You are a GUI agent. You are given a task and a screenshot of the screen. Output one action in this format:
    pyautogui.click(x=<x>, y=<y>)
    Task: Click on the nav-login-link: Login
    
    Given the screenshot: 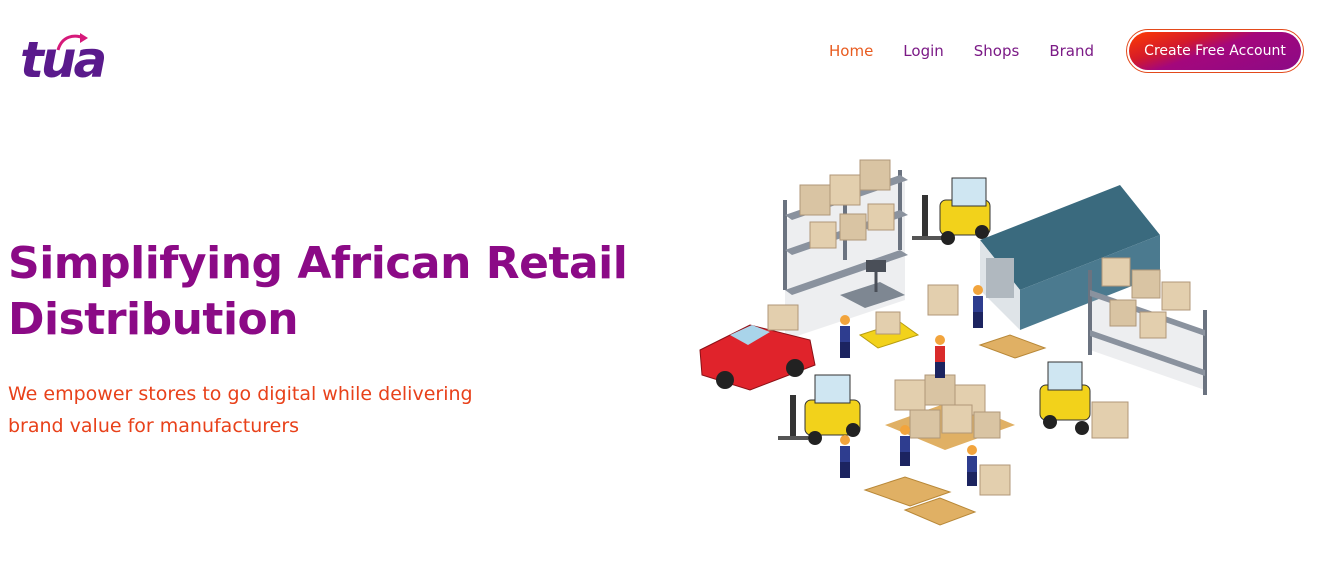 What is the action you would take?
    pyautogui.click(x=923, y=51)
    